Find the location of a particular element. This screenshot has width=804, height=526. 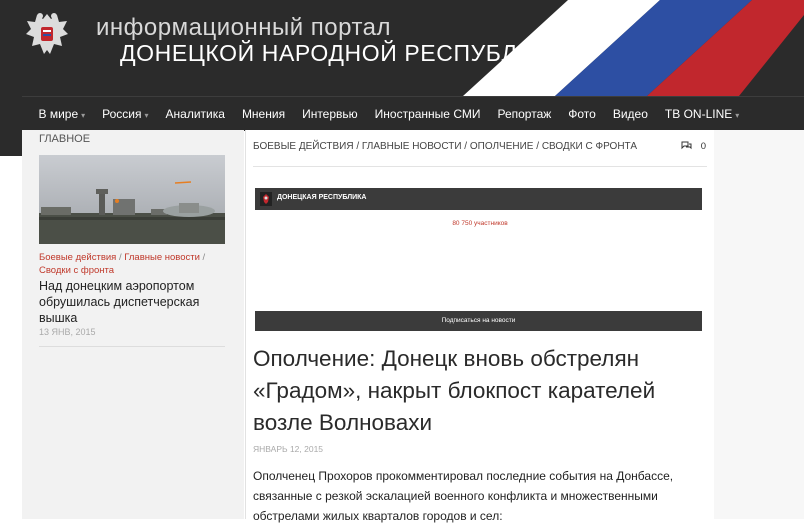

breadcrumb-item: БОЕВЫЕ ДЕЙСТВИЯ is located at coordinates (303, 146).